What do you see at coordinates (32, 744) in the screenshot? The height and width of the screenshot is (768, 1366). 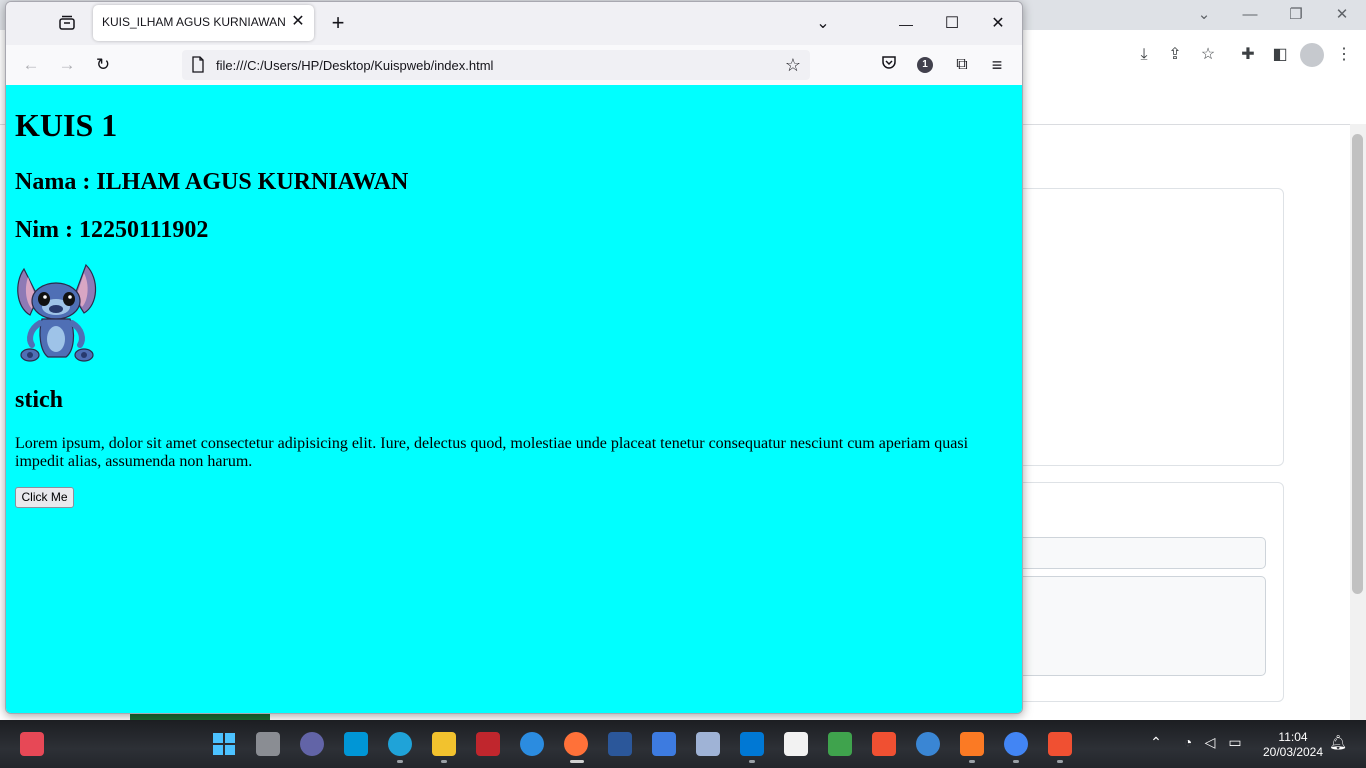 I see `widgets-icon` at bounding box center [32, 744].